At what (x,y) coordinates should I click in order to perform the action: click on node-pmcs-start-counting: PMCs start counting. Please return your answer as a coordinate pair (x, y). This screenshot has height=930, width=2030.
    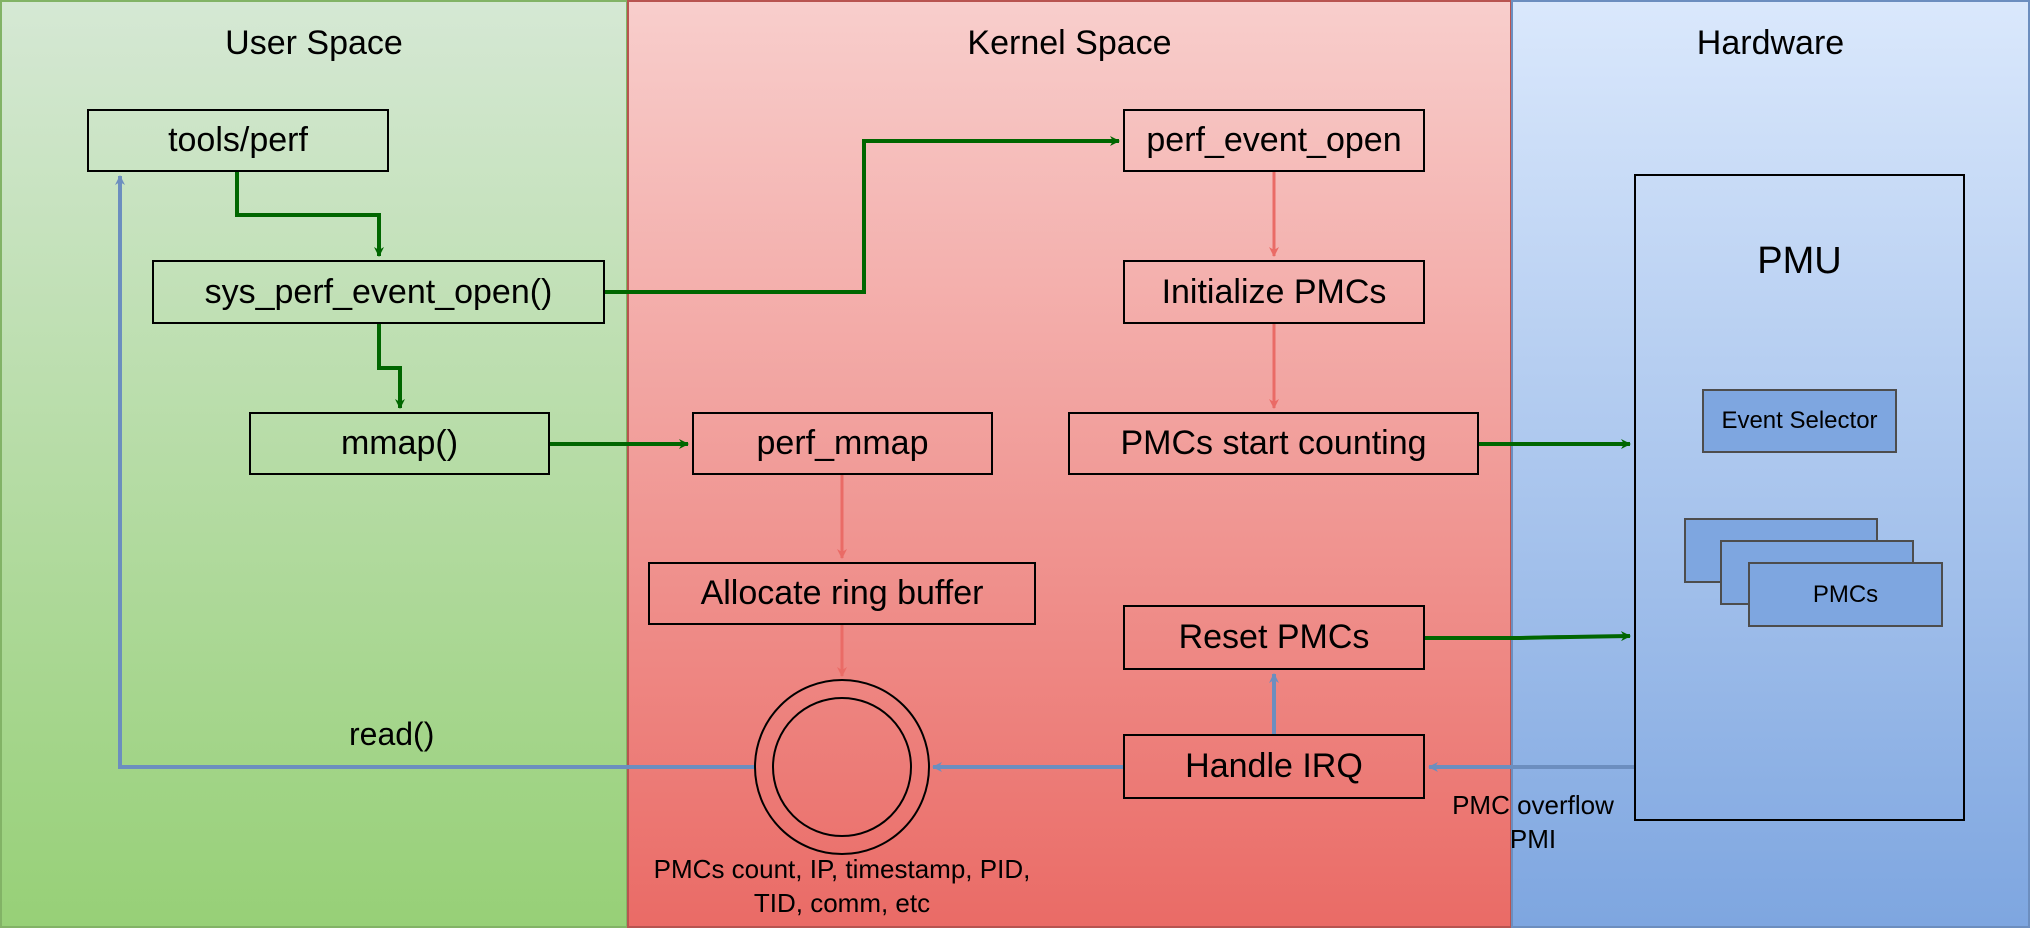
    Looking at the image, I should click on (1273, 443).